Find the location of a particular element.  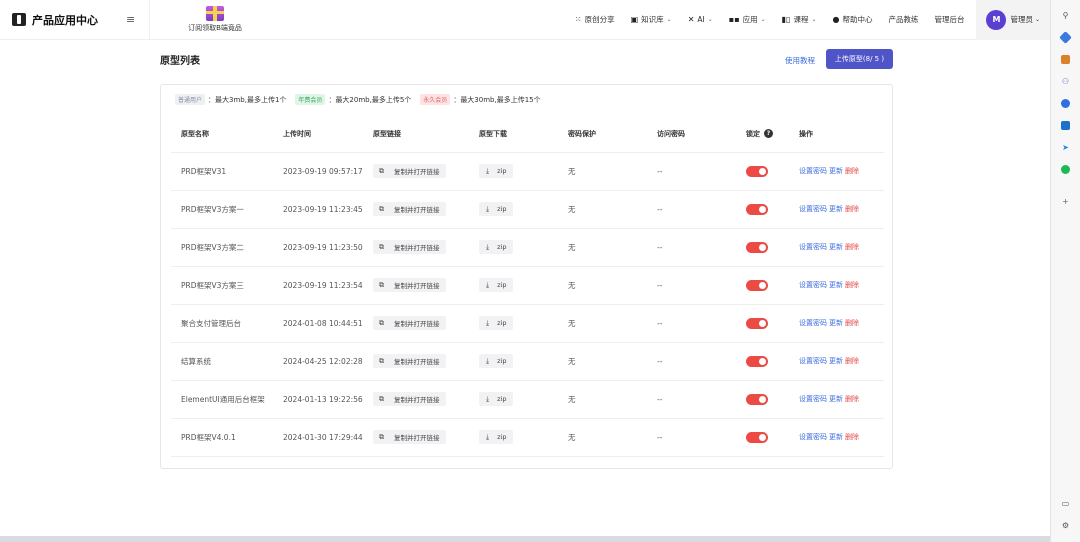

send-icon: ➤ is located at coordinates (1066, 147).